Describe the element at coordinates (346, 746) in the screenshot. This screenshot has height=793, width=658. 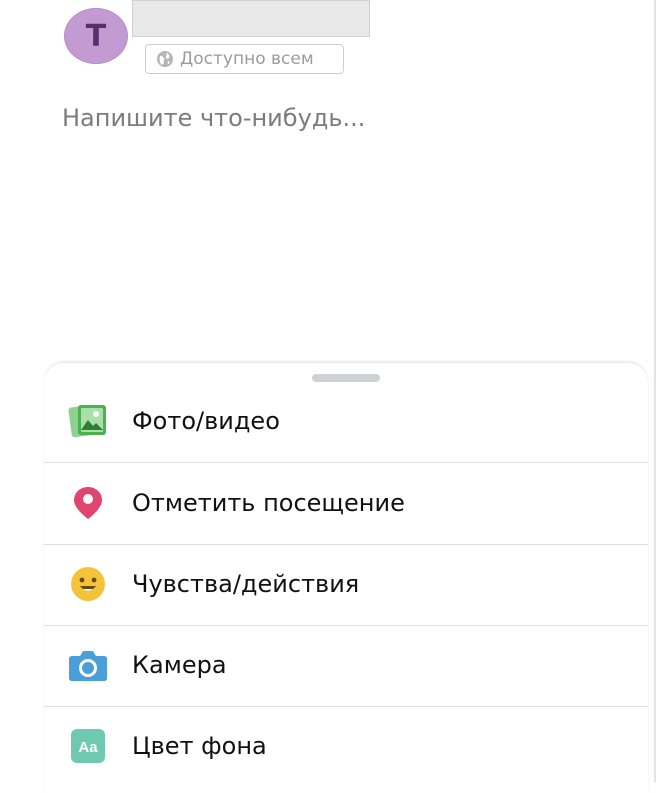
I see `option-background-color: Aa Цвет фона` at that location.